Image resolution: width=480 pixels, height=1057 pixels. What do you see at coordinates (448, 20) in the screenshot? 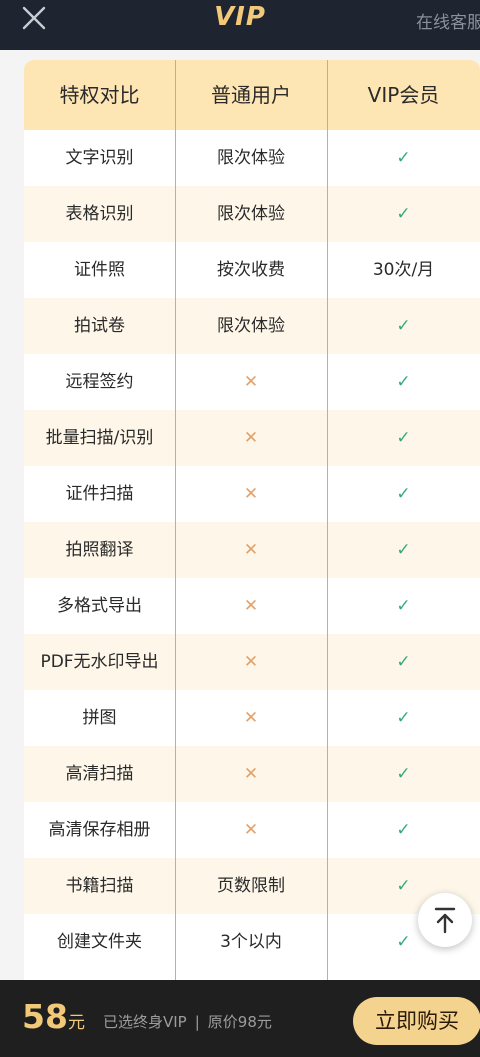
I see `online-service-link: 在线客服` at bounding box center [448, 20].